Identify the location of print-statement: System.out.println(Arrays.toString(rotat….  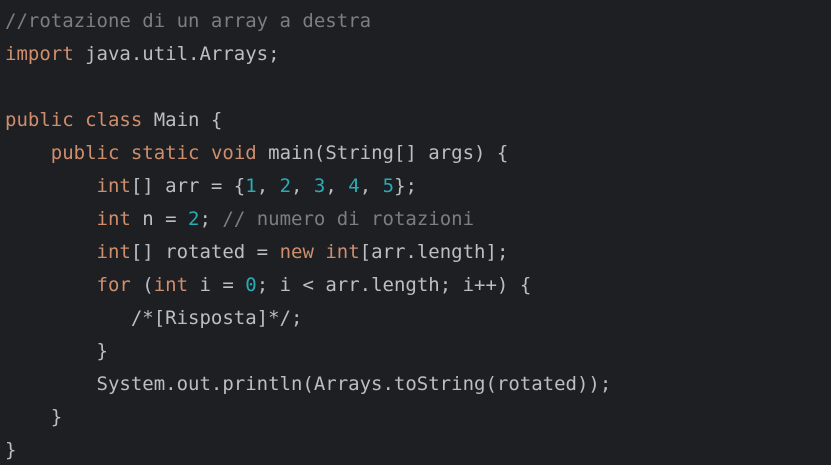
(354, 384).